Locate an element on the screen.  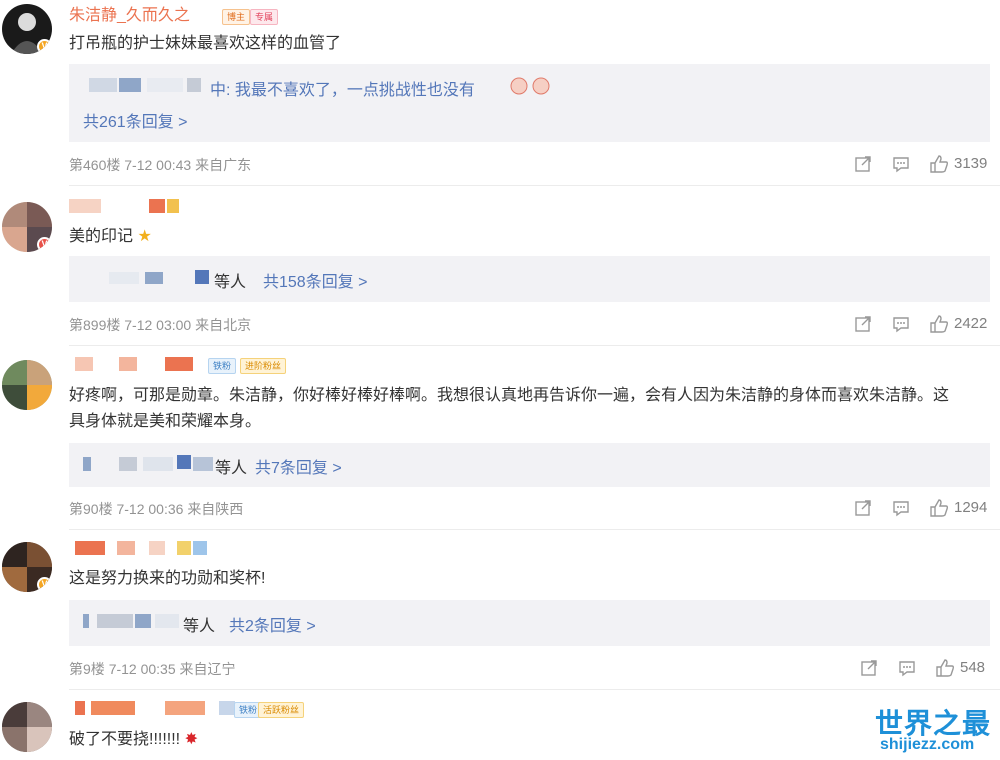
comment-meta: 第899楼 7-12 03:00 来自北京 is located at coordinates (160, 325).